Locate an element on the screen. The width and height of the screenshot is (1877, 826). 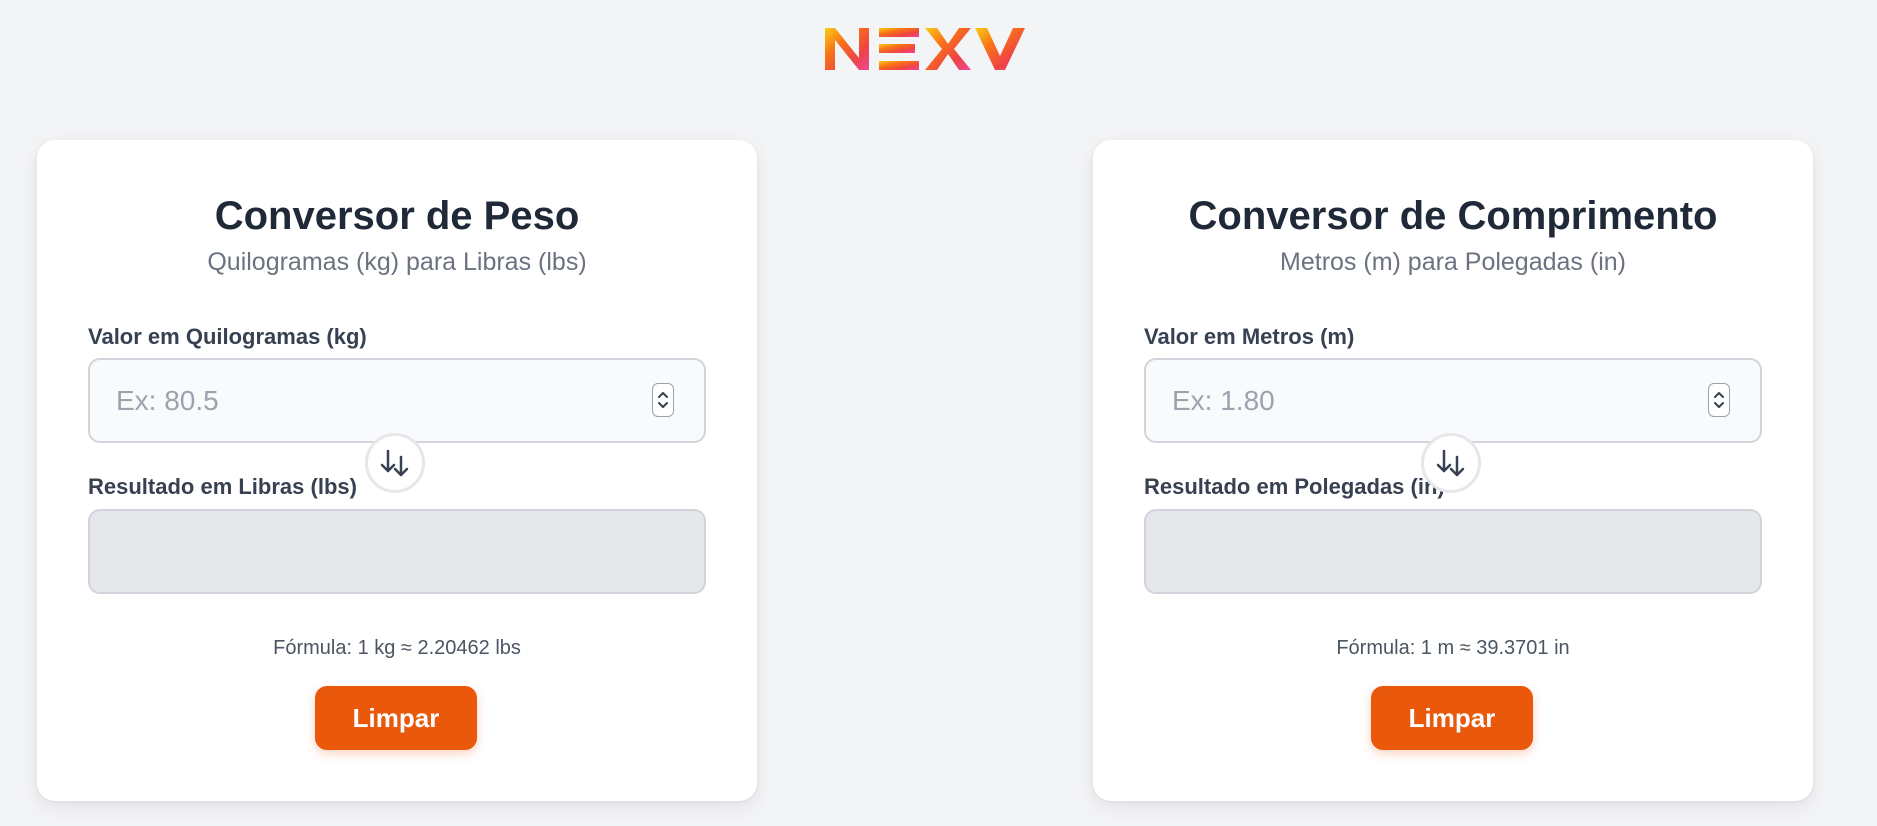
kg-number-spinner is located at coordinates (663, 400).